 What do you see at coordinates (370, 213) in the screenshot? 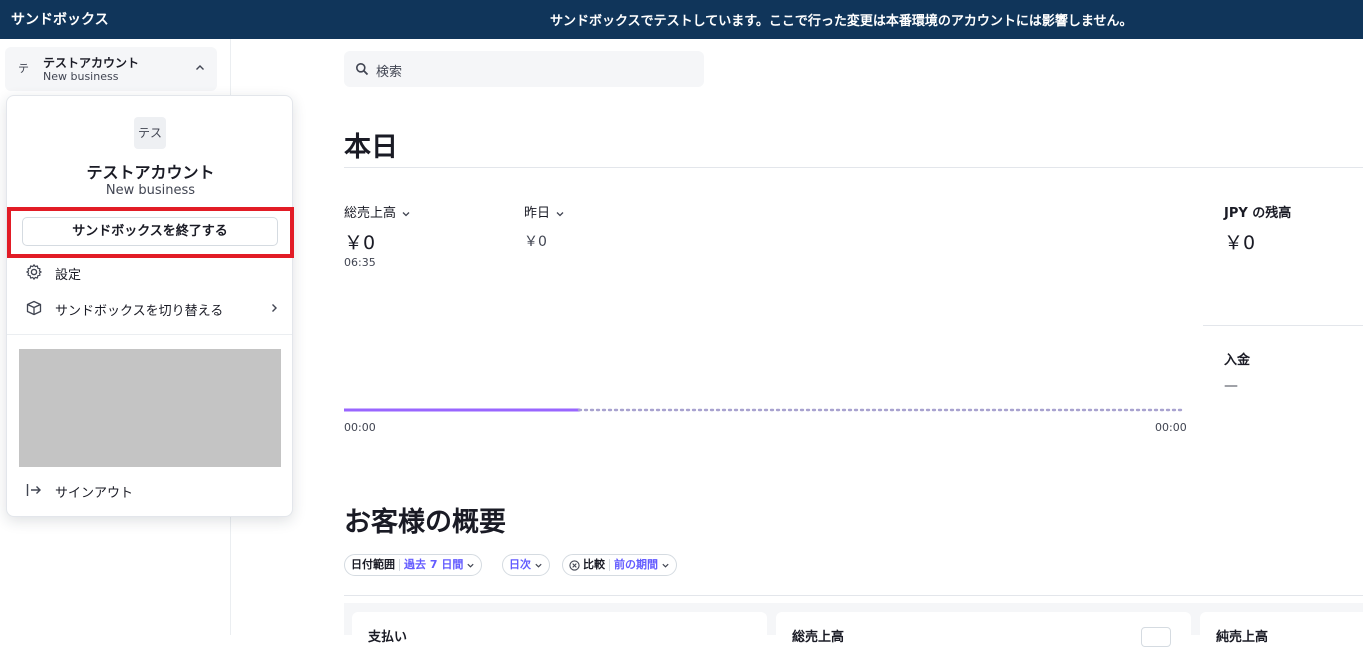
I see `gross-volume-label: 総売上高` at bounding box center [370, 213].